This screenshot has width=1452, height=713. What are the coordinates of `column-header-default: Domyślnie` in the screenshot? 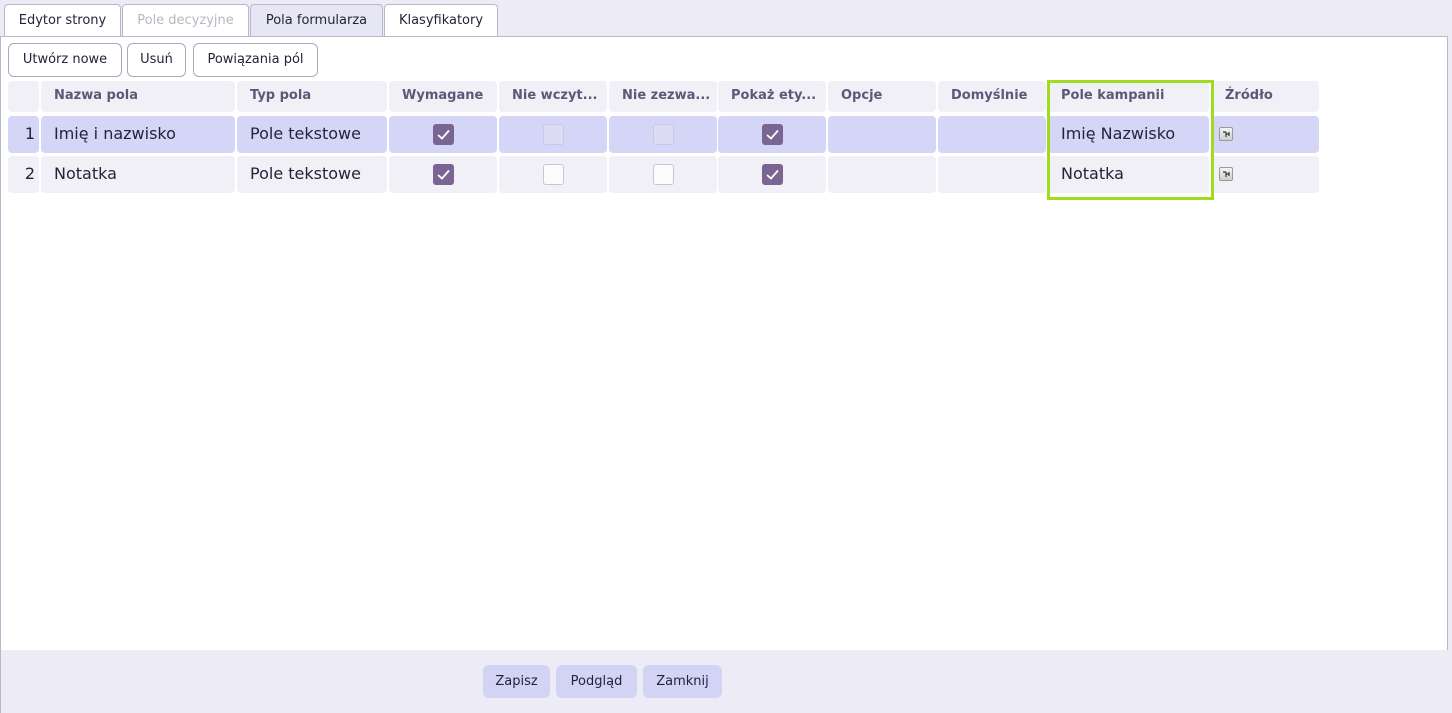 It's located at (992, 96).